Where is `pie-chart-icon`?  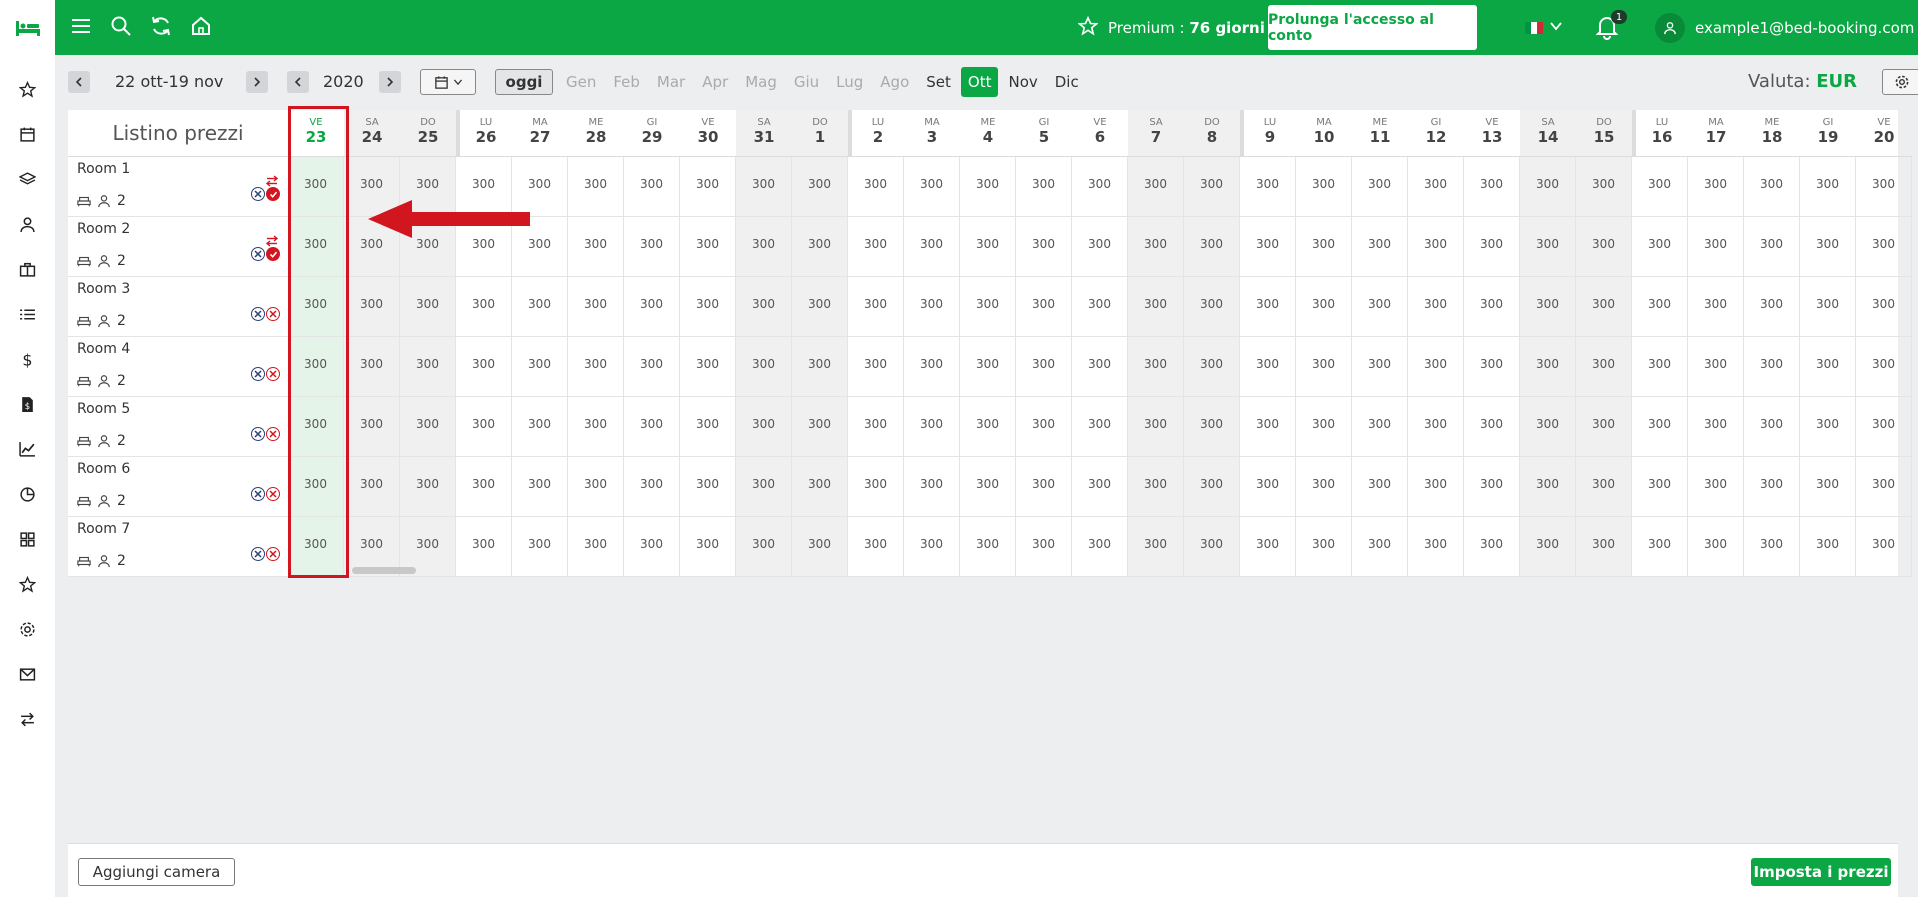 pie-chart-icon is located at coordinates (27, 494).